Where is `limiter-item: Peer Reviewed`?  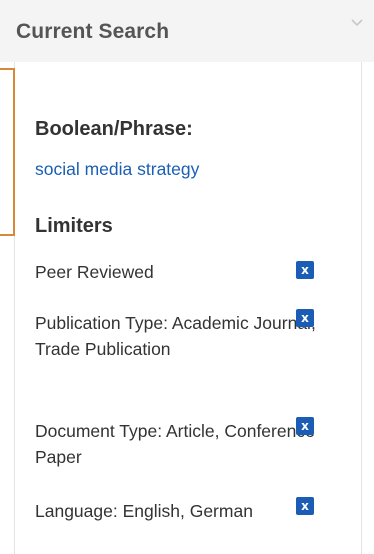
limiter-item: Peer Reviewed is located at coordinates (200, 272).